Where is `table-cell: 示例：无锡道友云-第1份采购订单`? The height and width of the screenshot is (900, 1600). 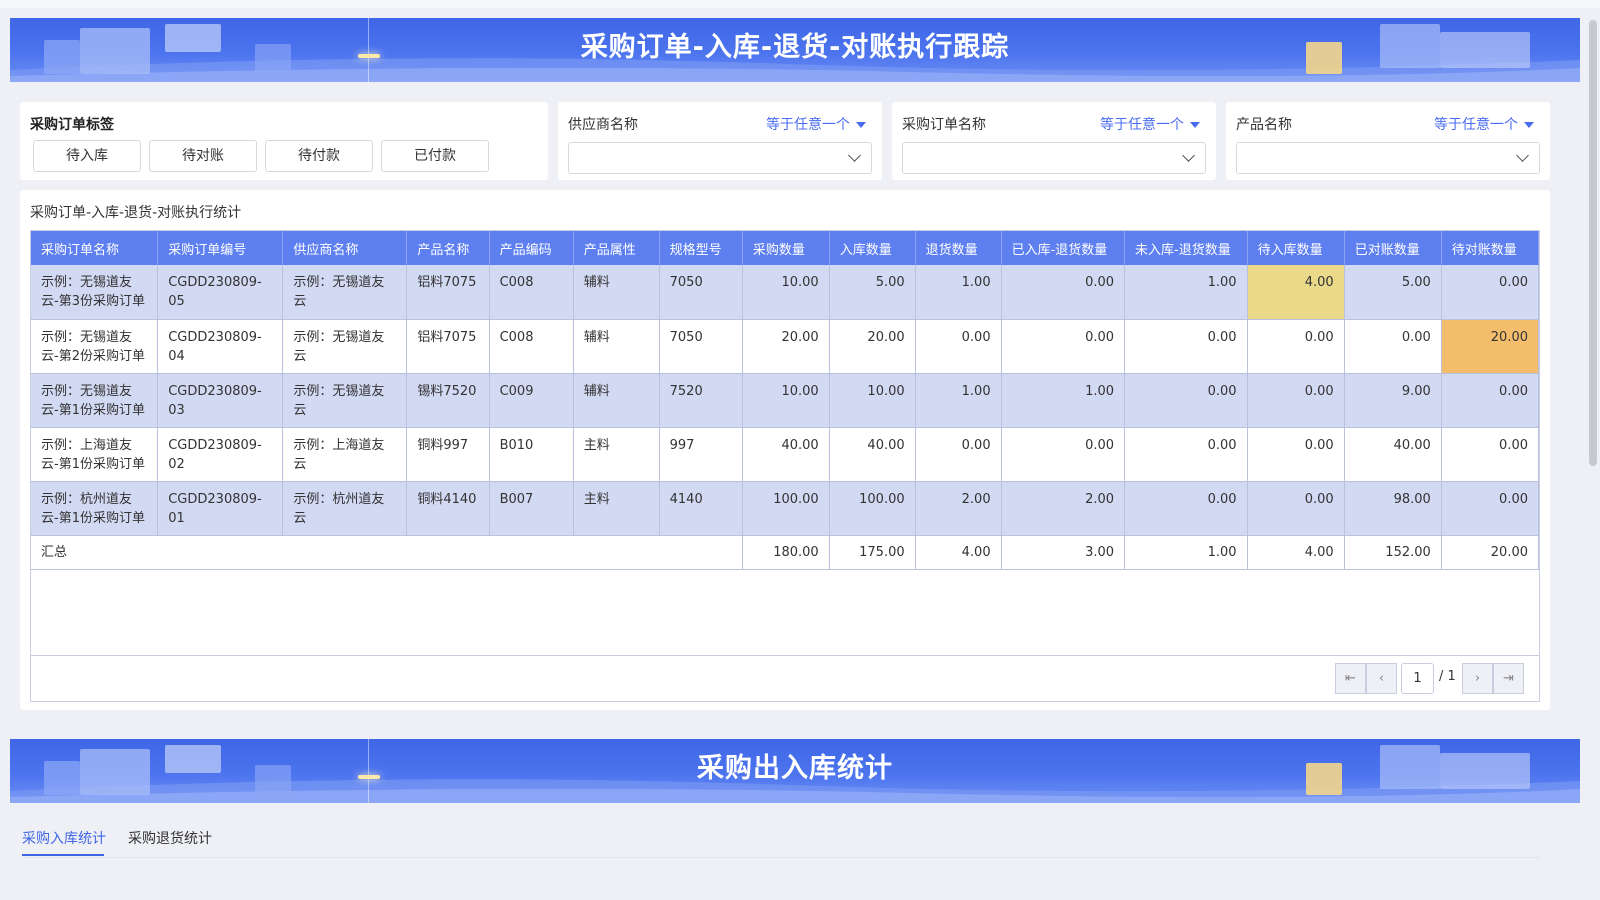 table-cell: 示例：无锡道友云-第1份采购订单 is located at coordinates (95, 400).